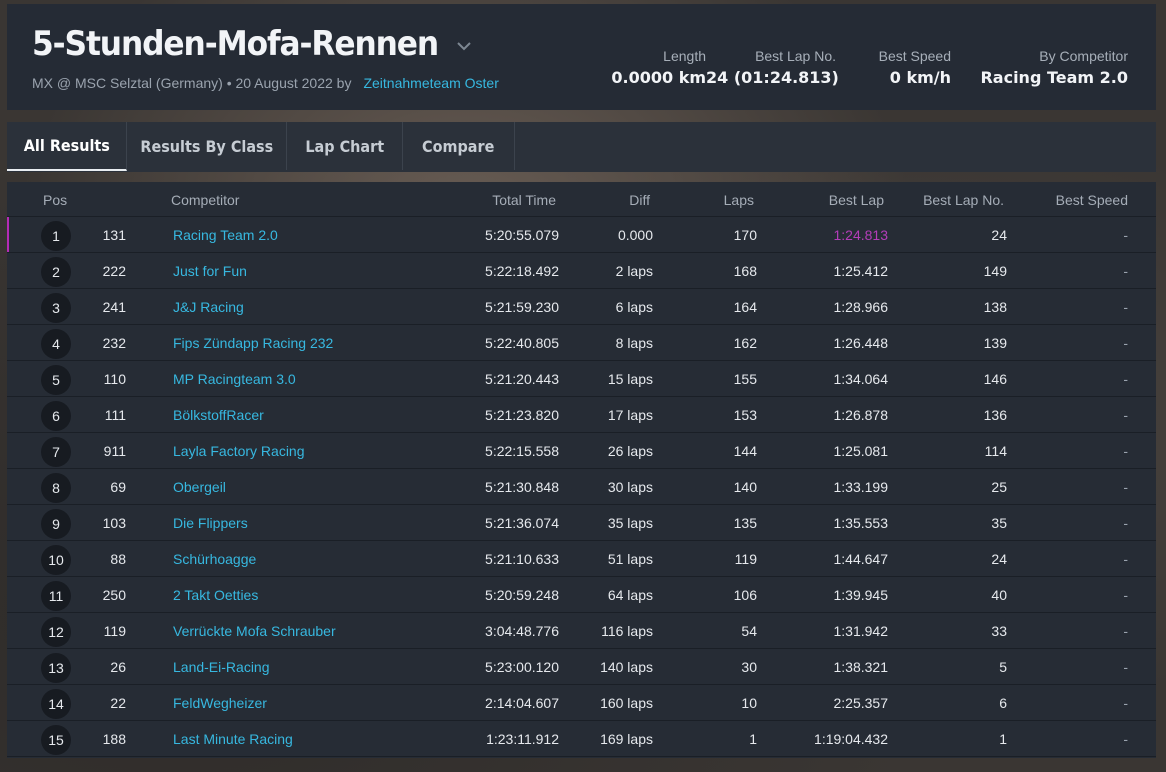  What do you see at coordinates (626, 703) in the screenshot?
I see `diff: 160 laps` at bounding box center [626, 703].